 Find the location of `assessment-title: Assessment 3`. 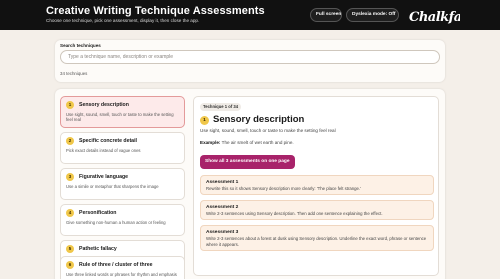

assessment-title: Assessment 3 is located at coordinates (222, 232).